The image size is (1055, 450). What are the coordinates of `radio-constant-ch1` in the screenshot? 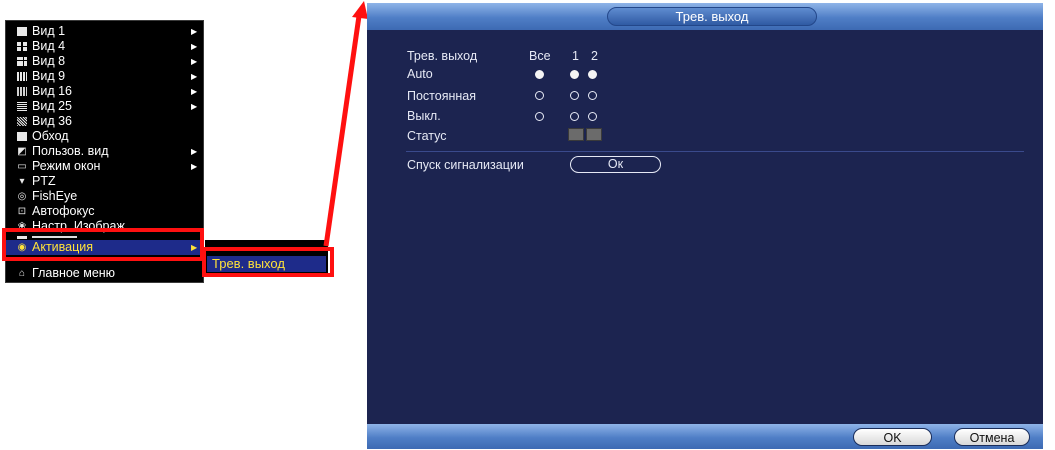 It's located at (574, 95).